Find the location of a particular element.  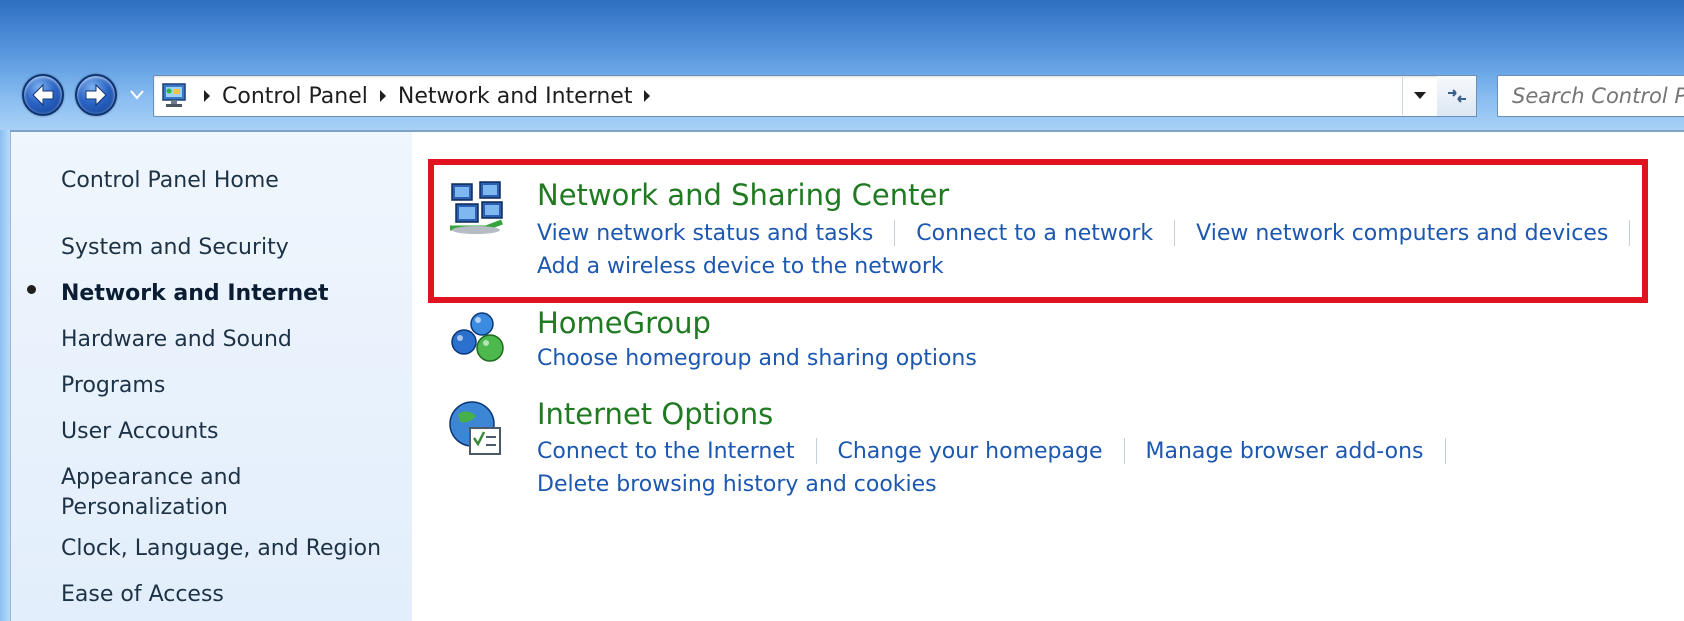

refresh-button is located at coordinates (1457, 96).